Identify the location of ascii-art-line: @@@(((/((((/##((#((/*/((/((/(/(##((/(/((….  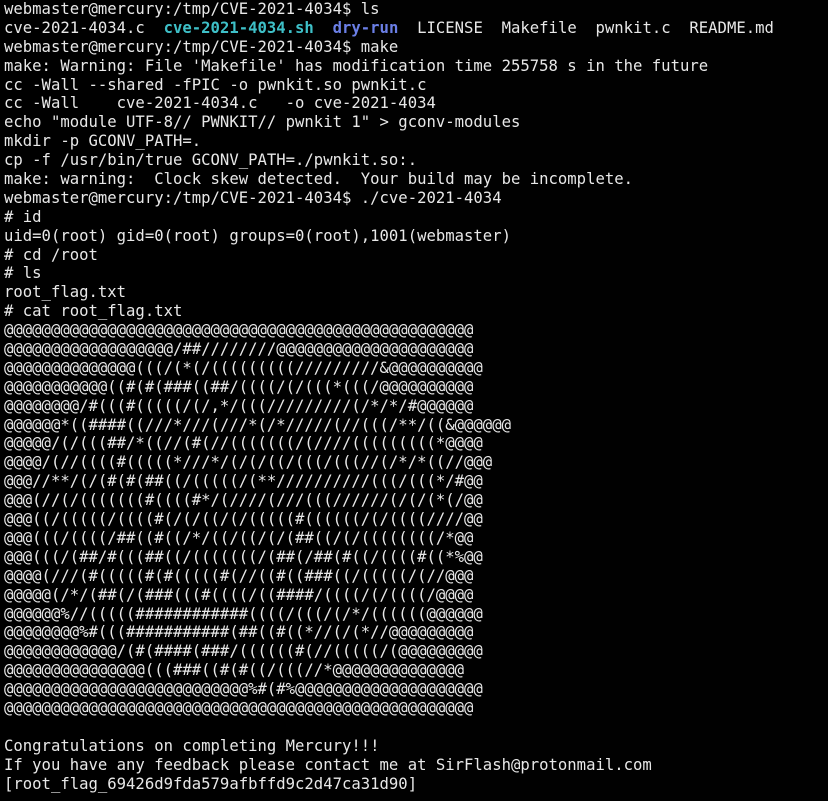
(239, 537).